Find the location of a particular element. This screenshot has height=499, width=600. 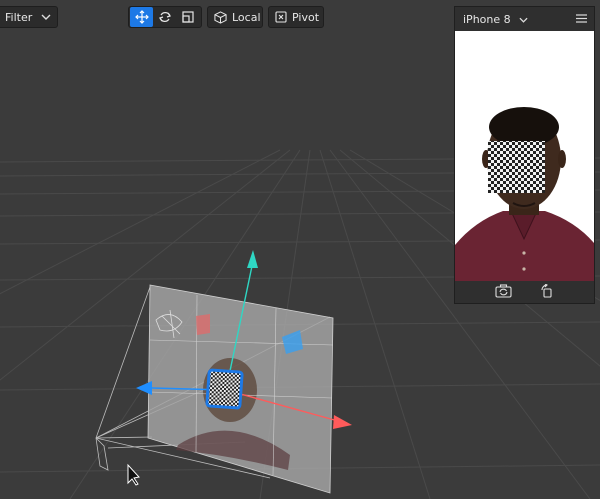

x-axis-arrow is located at coordinates (342, 422).